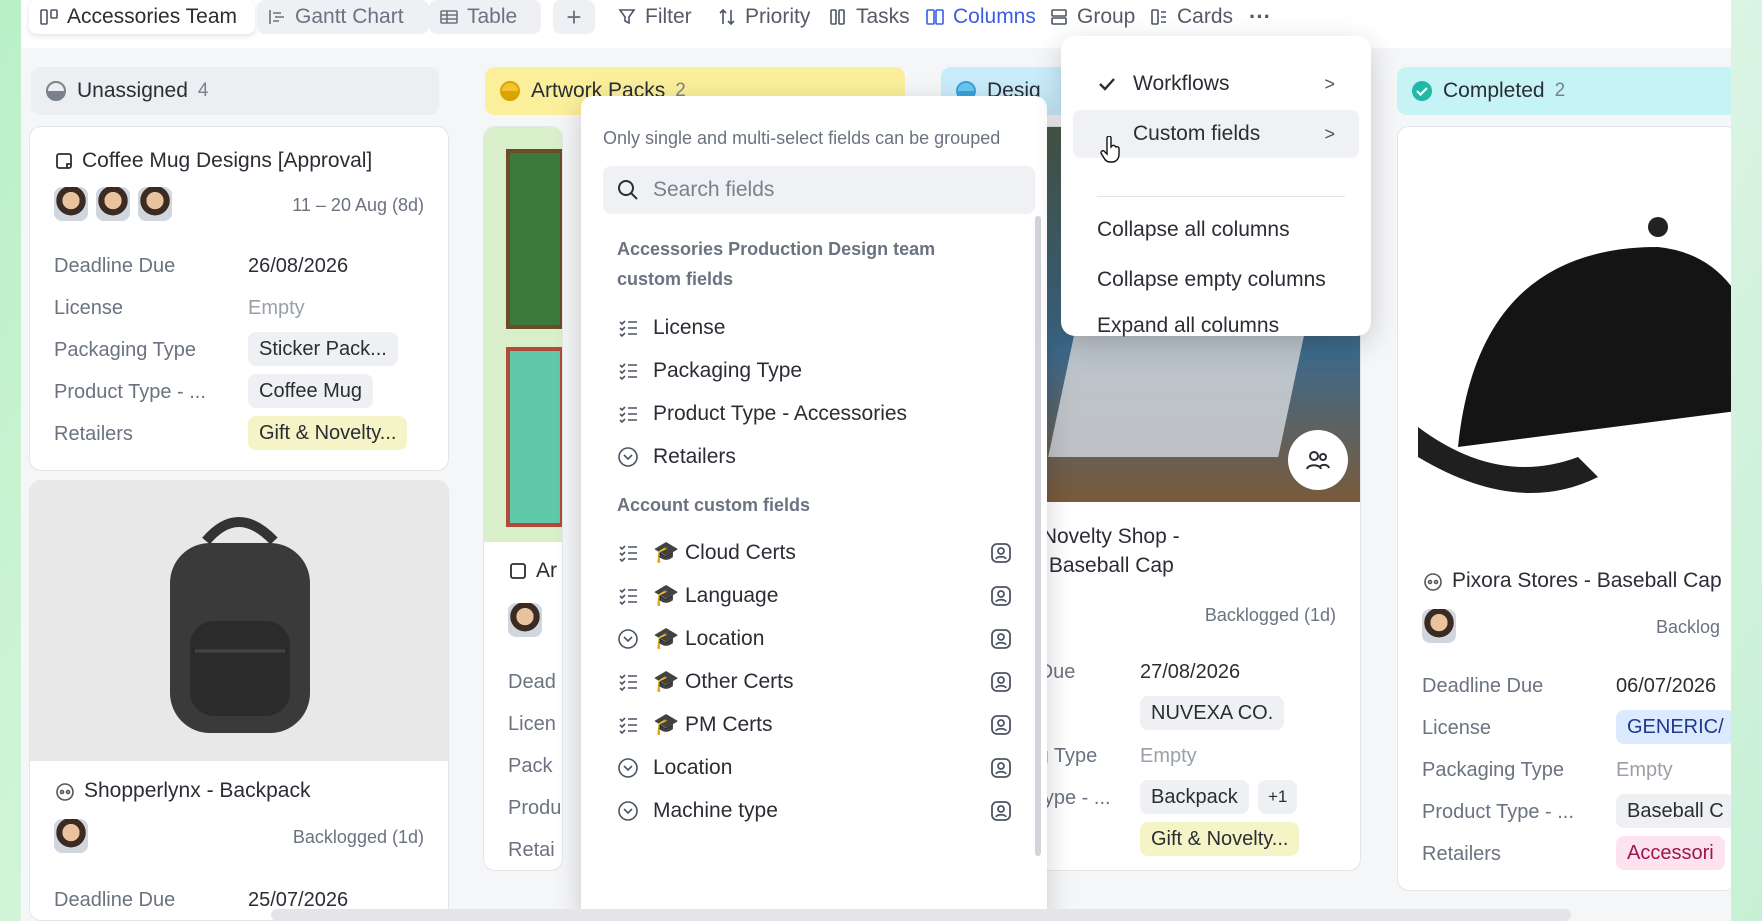 Image resolution: width=1762 pixels, height=921 pixels. What do you see at coordinates (1193, 229) in the screenshot?
I see `menu-item-label: Collapse all columns` at bounding box center [1193, 229].